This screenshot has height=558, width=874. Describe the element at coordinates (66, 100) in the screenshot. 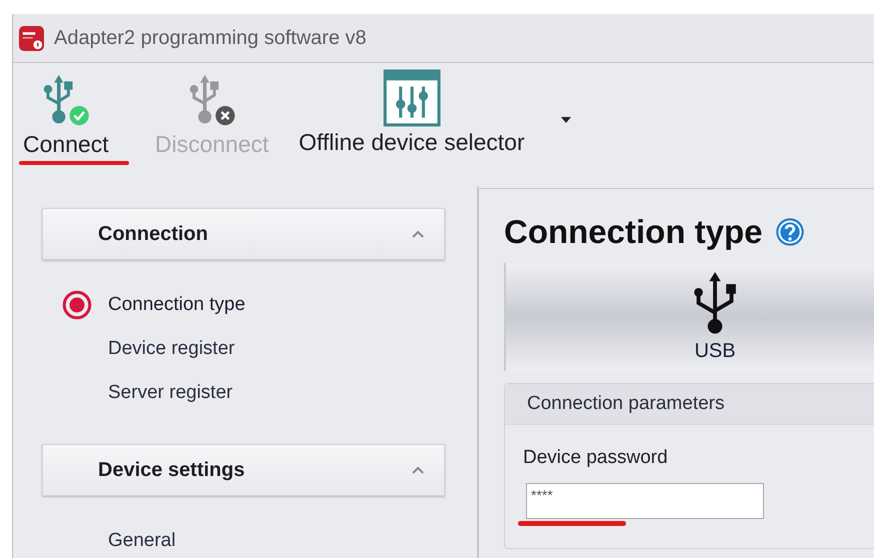

I see `usb-check-icon` at that location.